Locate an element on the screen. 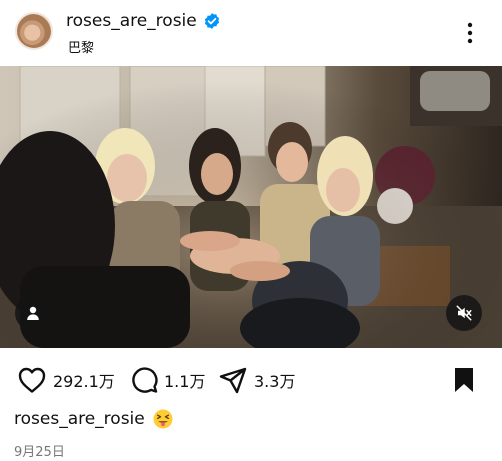  comment-action: 1.1万 is located at coordinates (167, 380).